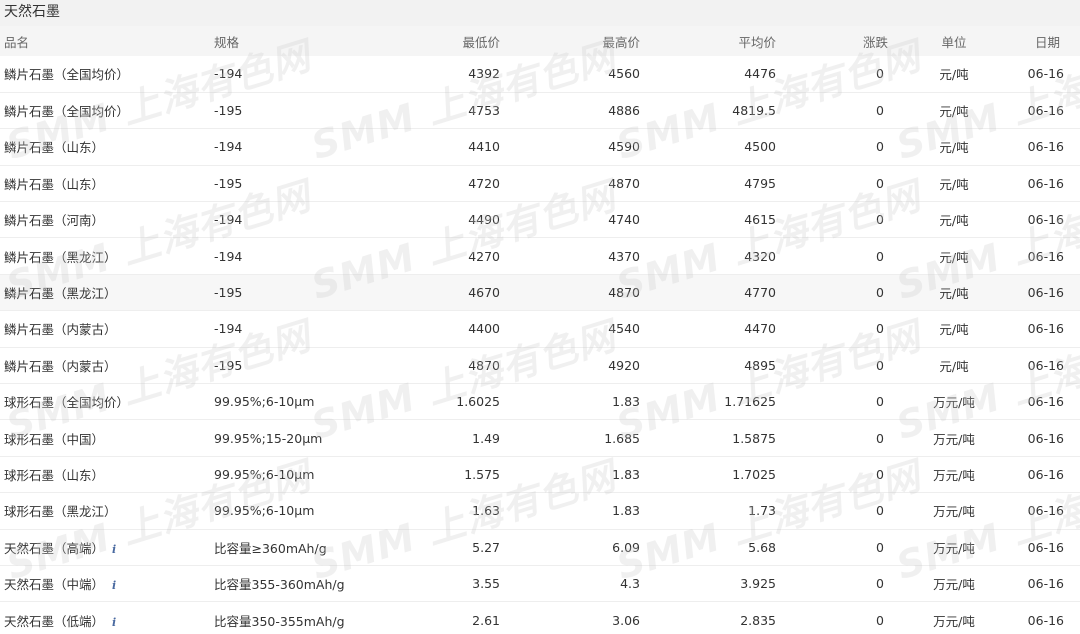 The height and width of the screenshot is (634, 1080). What do you see at coordinates (60, 257) in the screenshot?
I see `cell-name: 鳞片石墨（黑龙江）` at bounding box center [60, 257].